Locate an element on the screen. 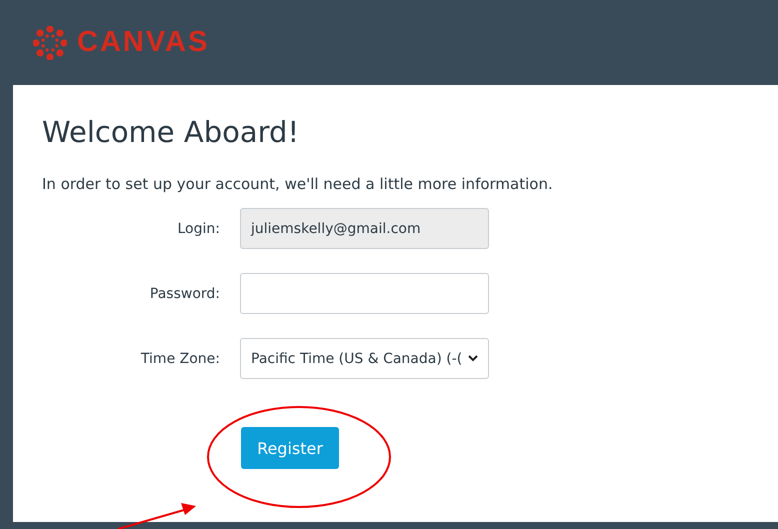 Image resolution: width=778 pixels, height=529 pixels. password-field is located at coordinates (364, 293).